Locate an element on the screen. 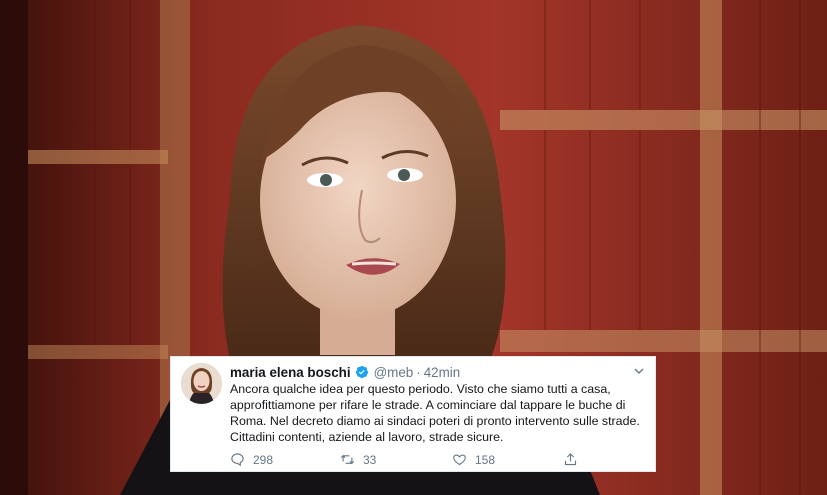  verified-badge-icon is located at coordinates (361, 372).